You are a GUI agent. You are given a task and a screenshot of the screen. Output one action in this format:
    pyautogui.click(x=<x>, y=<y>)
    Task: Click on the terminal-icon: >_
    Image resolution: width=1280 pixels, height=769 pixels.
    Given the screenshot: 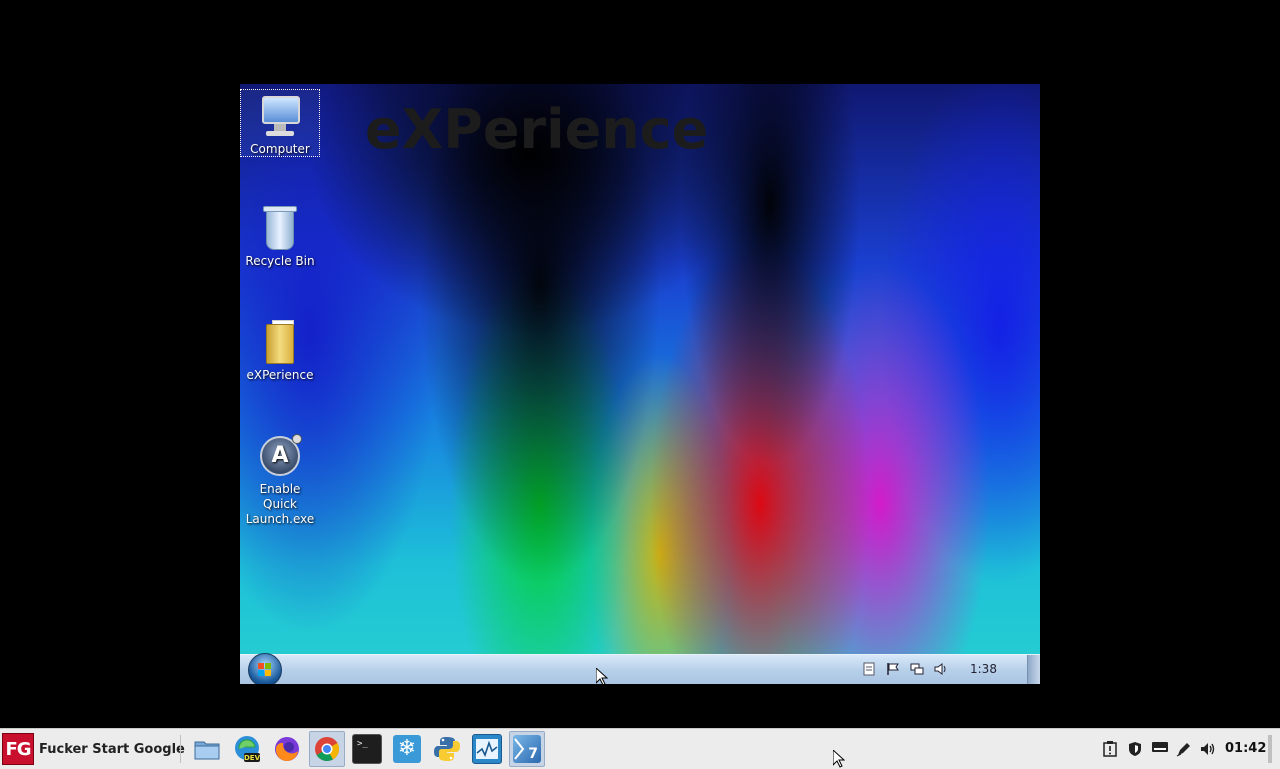 What is the action you would take?
    pyautogui.click(x=367, y=749)
    